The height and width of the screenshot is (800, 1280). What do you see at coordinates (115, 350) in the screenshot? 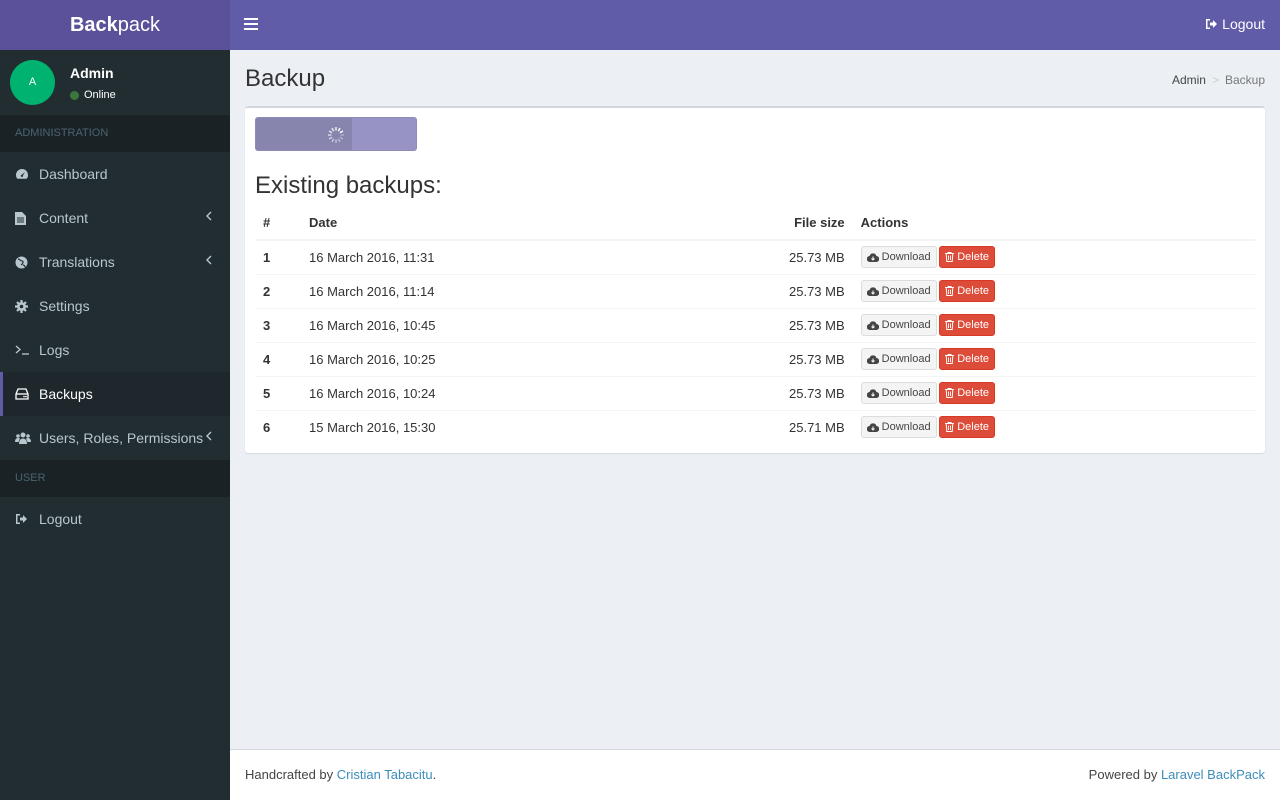
I see `sidebar-item-logs: Logs` at bounding box center [115, 350].